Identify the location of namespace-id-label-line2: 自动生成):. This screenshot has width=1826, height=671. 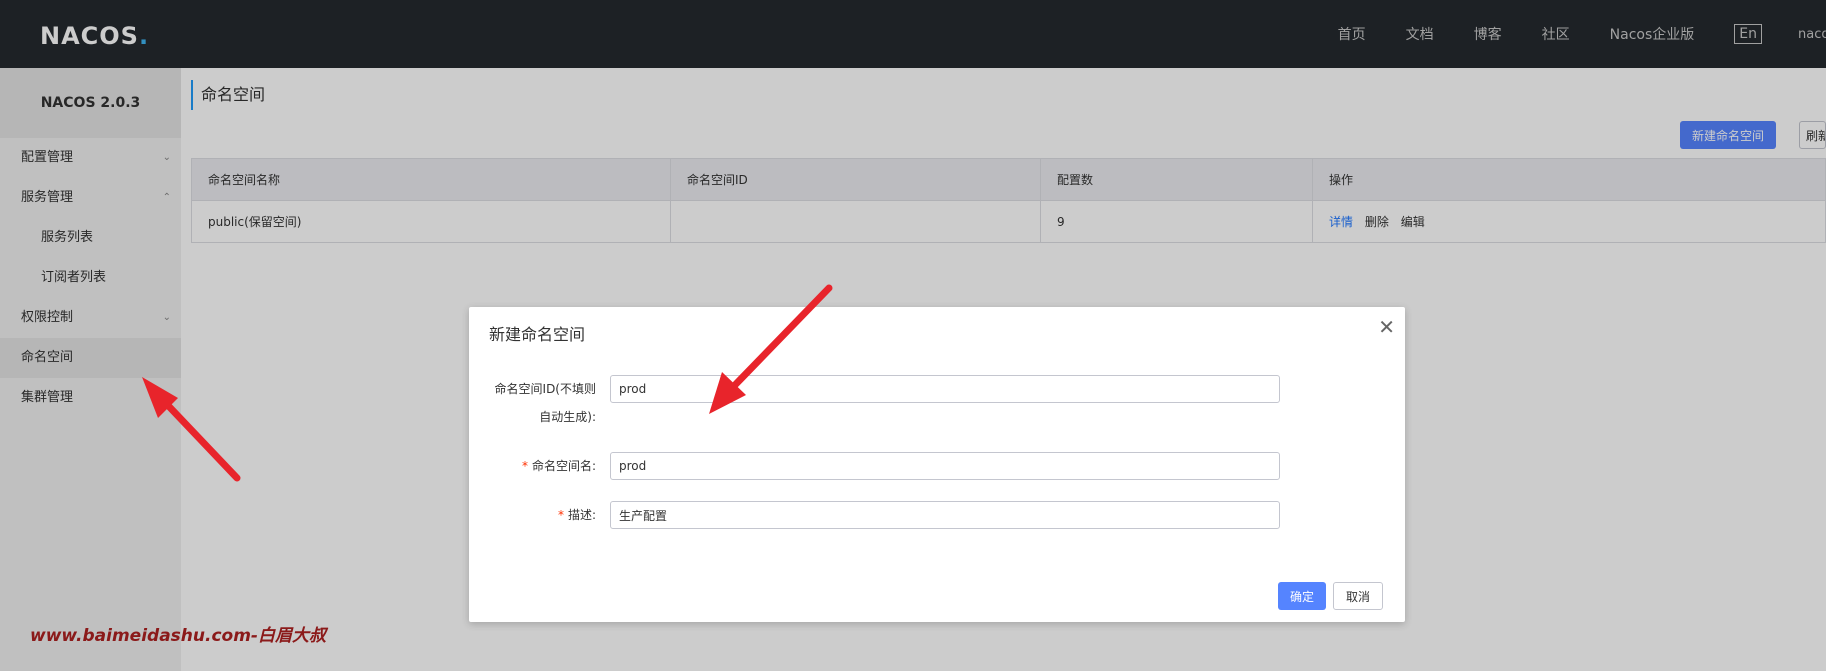
(567, 417).